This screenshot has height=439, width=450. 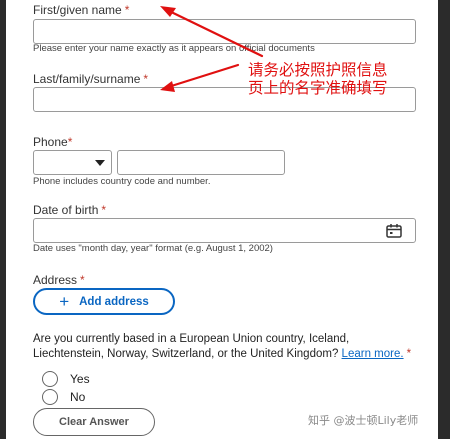 I want to click on arrow-to-first-name, so click(x=213, y=32).